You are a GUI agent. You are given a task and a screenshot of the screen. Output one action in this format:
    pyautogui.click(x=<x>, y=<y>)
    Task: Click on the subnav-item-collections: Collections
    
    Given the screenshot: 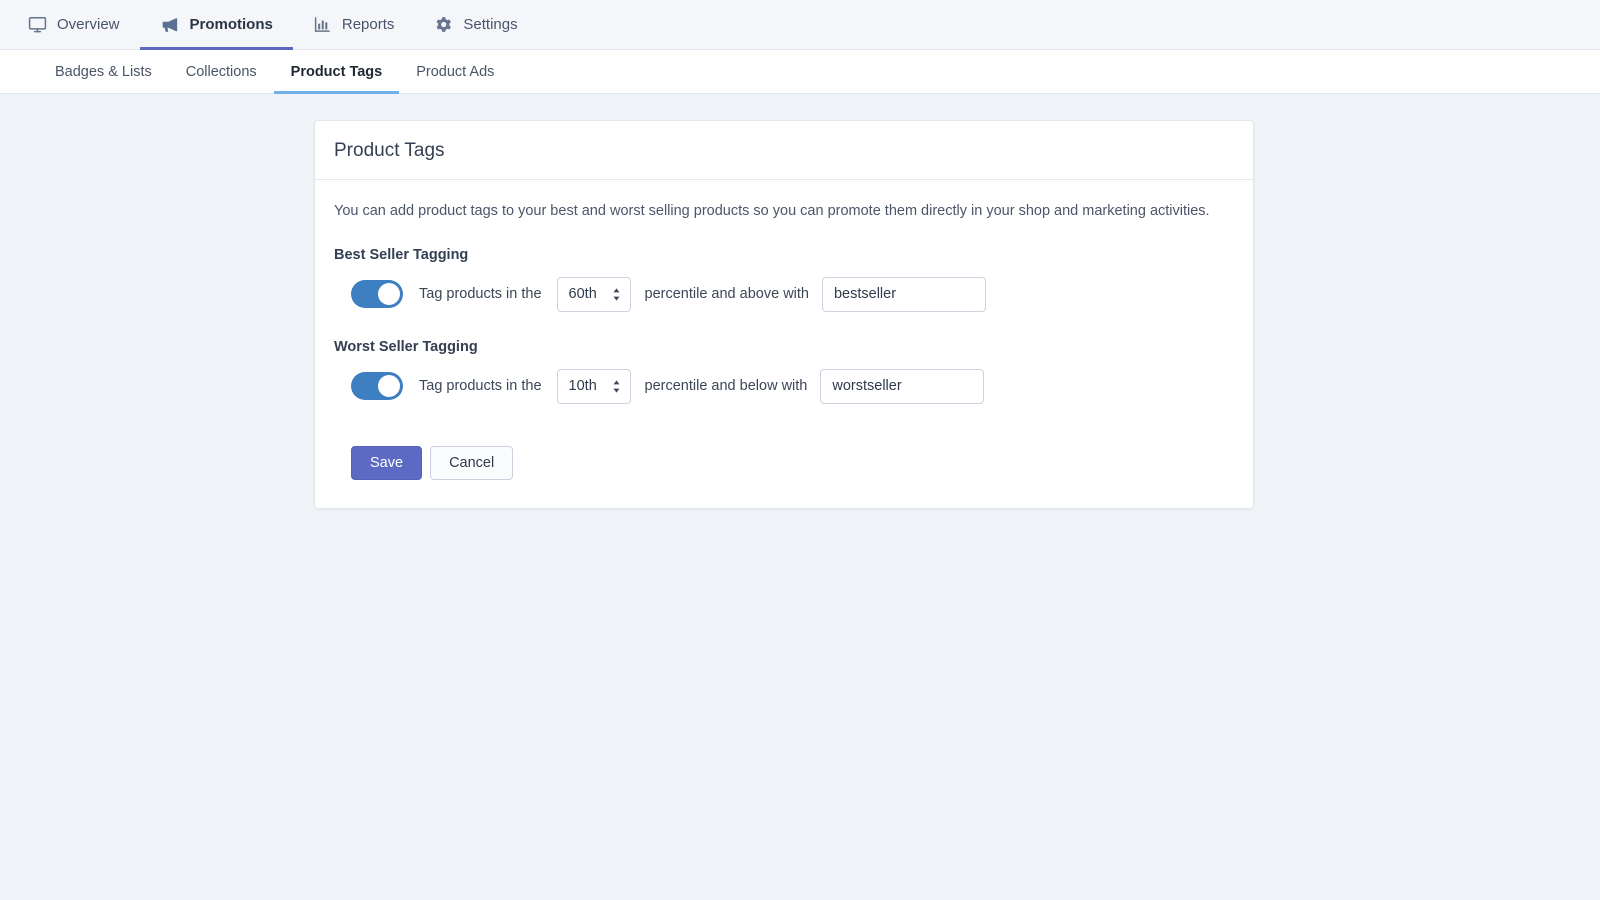 What is the action you would take?
    pyautogui.click(x=221, y=71)
    